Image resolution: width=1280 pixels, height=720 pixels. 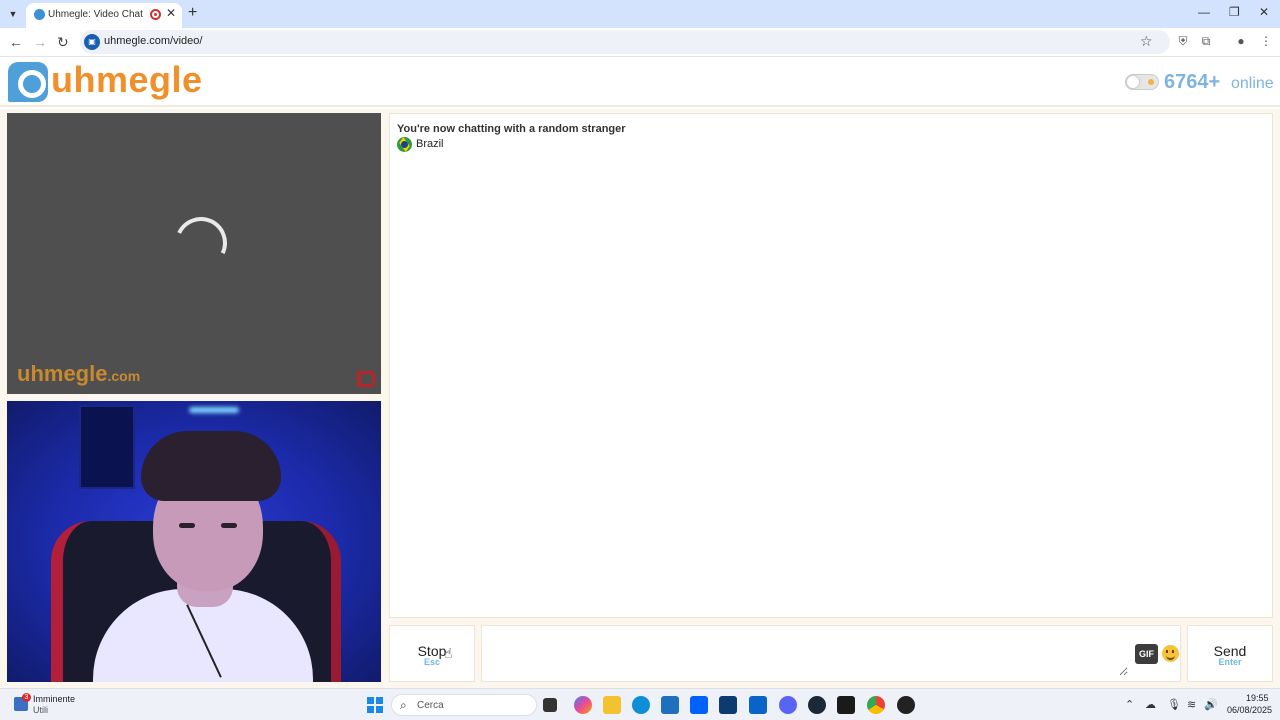 What do you see at coordinates (214, 410) in the screenshot?
I see `video-background-light` at bounding box center [214, 410].